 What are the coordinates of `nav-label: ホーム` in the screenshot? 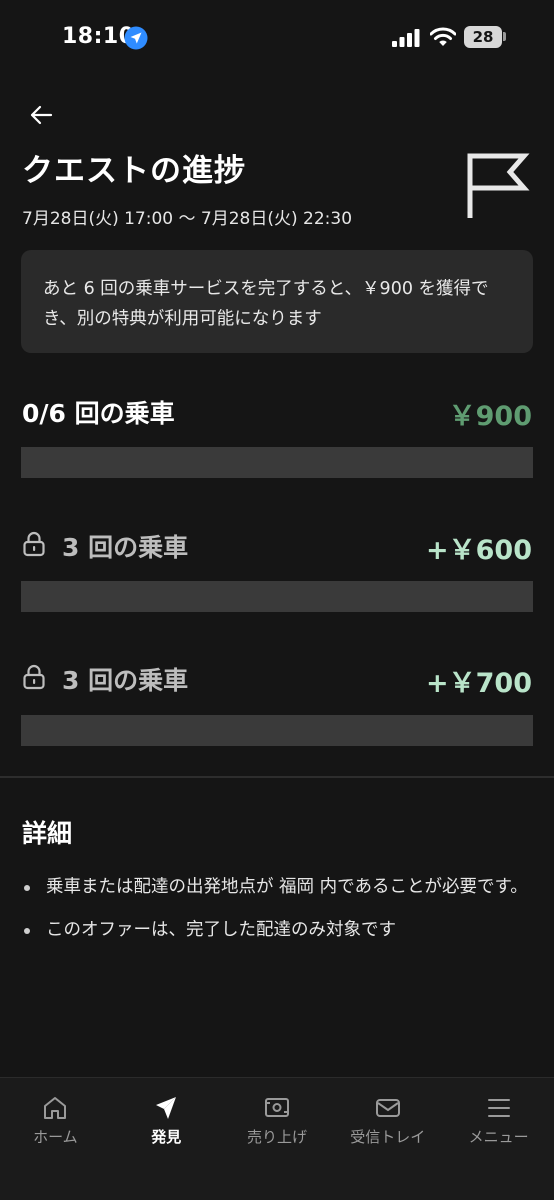 It's located at (55, 1137).